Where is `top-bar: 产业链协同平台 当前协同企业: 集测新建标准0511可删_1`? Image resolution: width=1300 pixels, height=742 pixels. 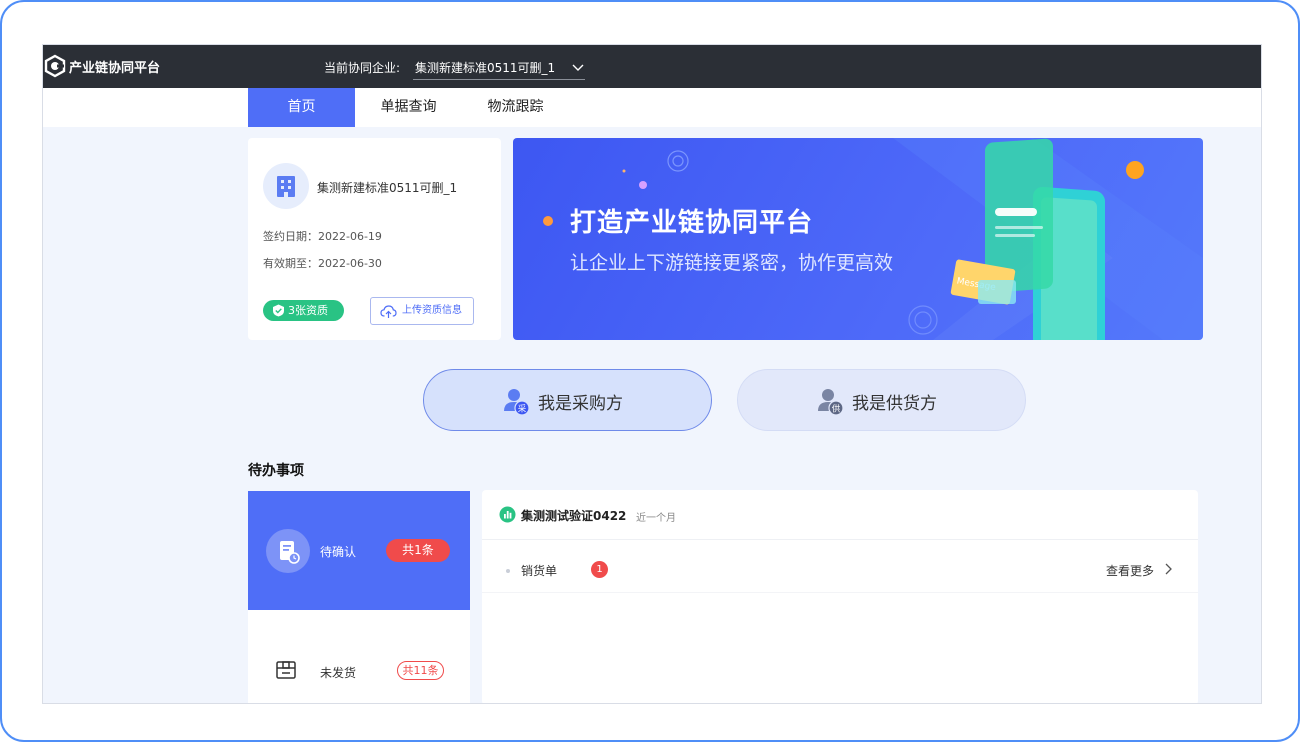
top-bar: 产业链协同平台 当前协同企业: 集测新建标准0511可删_1 is located at coordinates (652, 66).